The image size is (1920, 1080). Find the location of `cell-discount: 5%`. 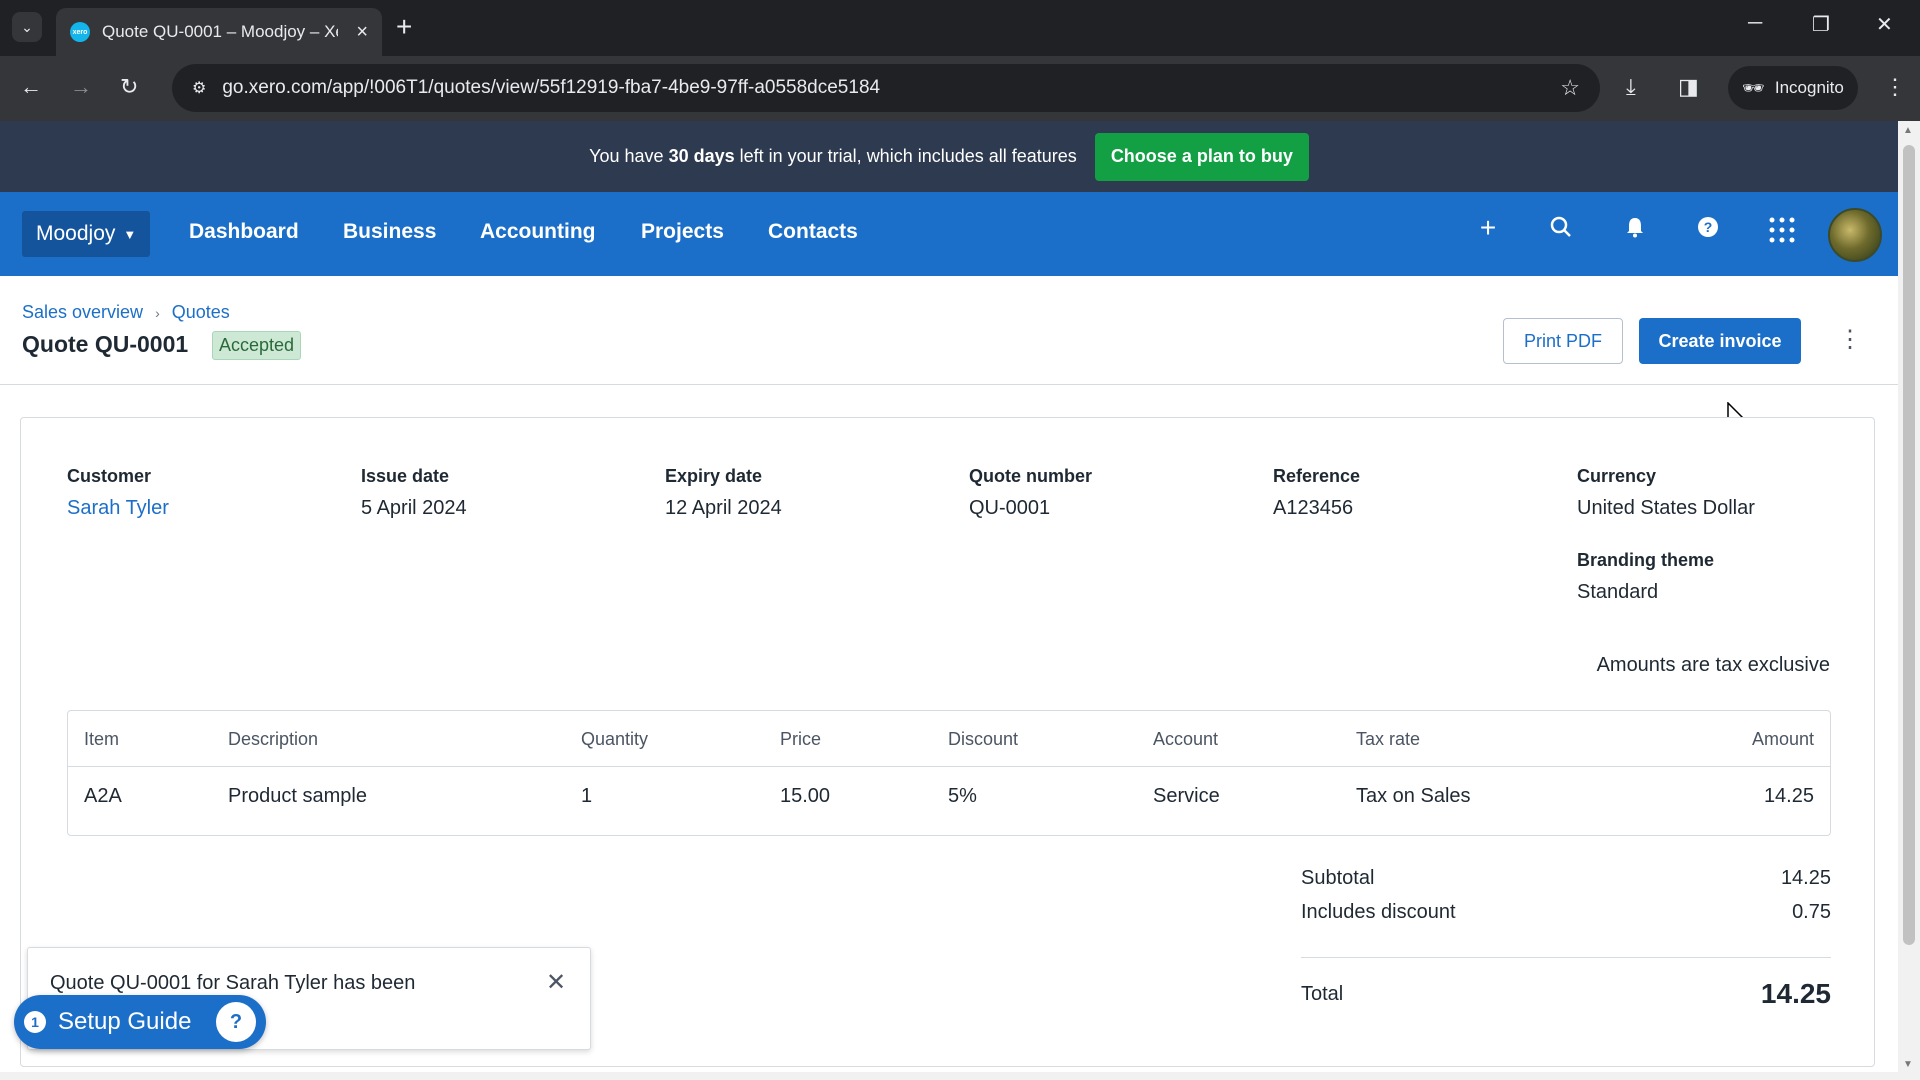

cell-discount: 5% is located at coordinates (962, 796).